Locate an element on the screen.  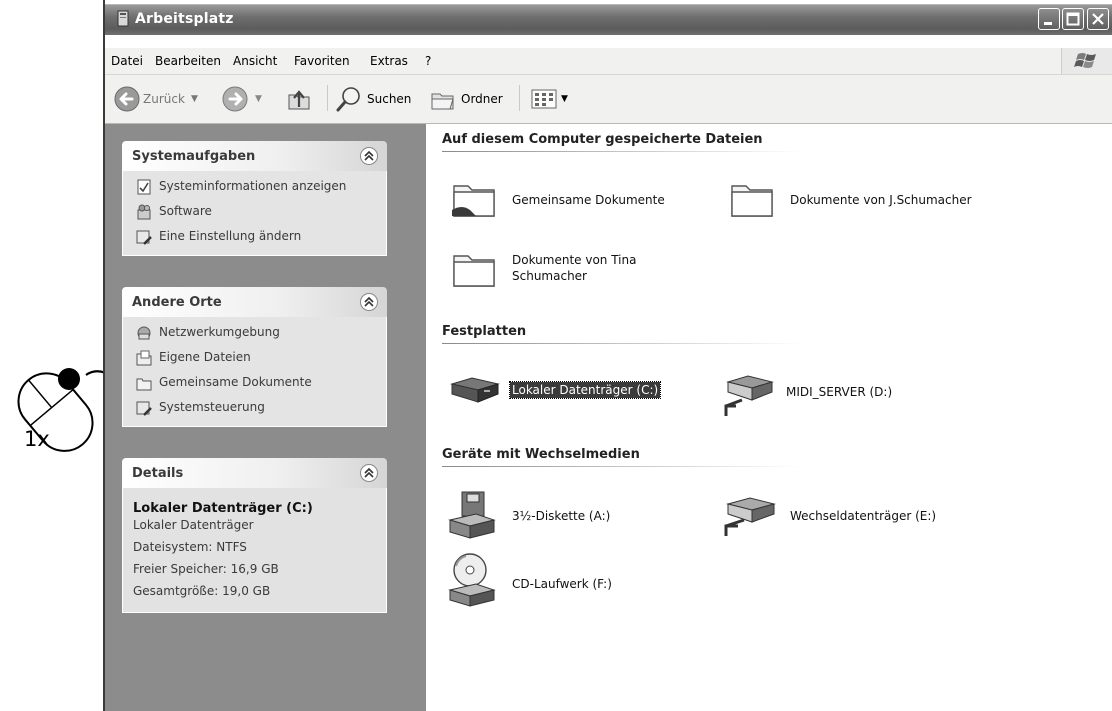
item-drive-c: Lokaler Datenträger (C:) is located at coordinates (576, 402).